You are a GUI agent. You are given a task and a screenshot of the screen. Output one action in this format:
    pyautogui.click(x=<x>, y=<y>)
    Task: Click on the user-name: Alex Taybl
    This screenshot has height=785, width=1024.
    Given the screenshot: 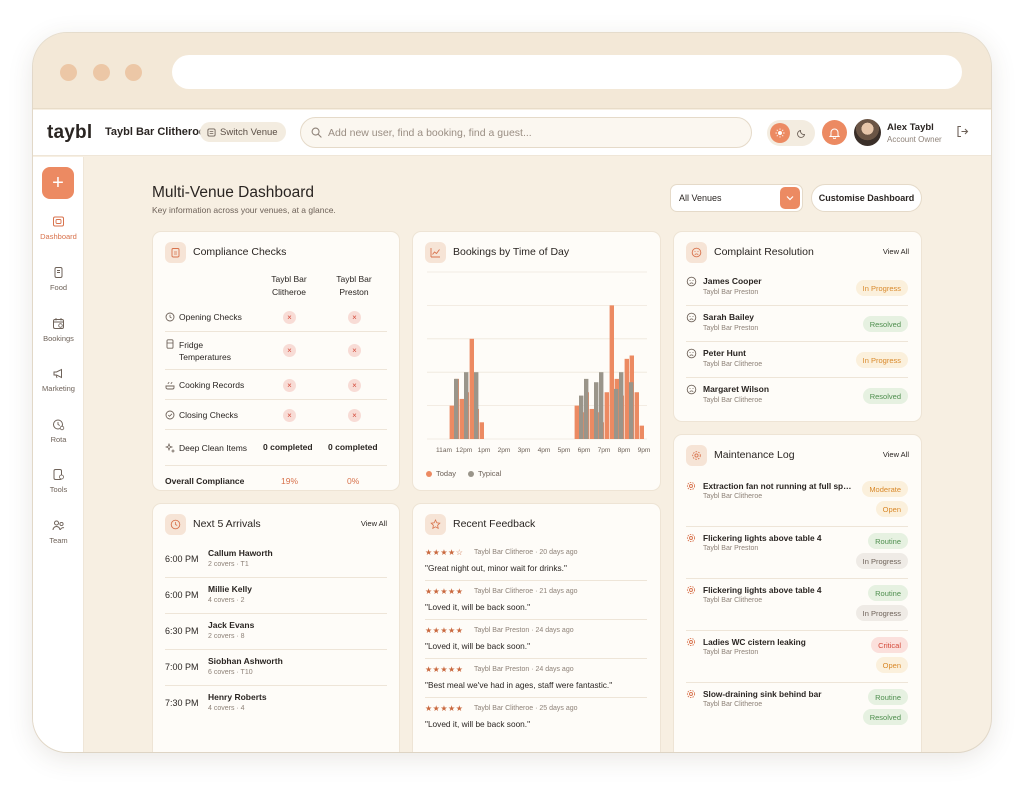 What is the action you would take?
    pyautogui.click(x=910, y=127)
    